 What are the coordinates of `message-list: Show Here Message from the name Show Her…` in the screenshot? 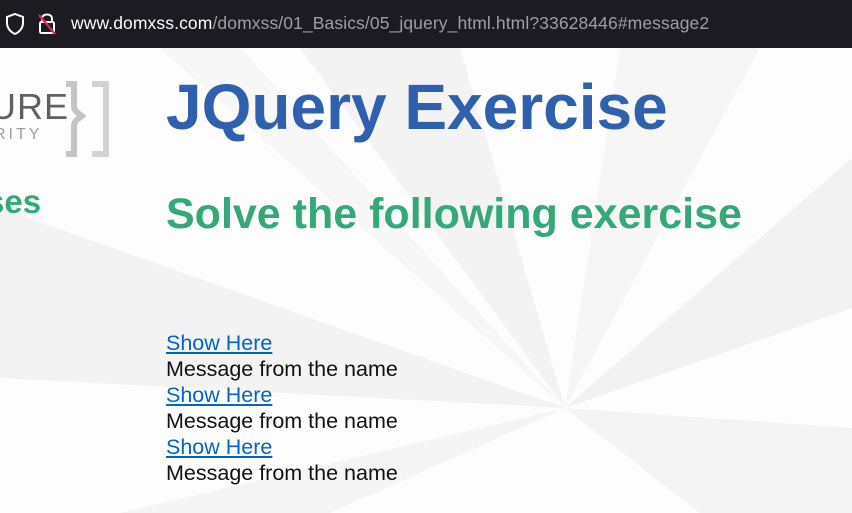 It's located at (282, 408).